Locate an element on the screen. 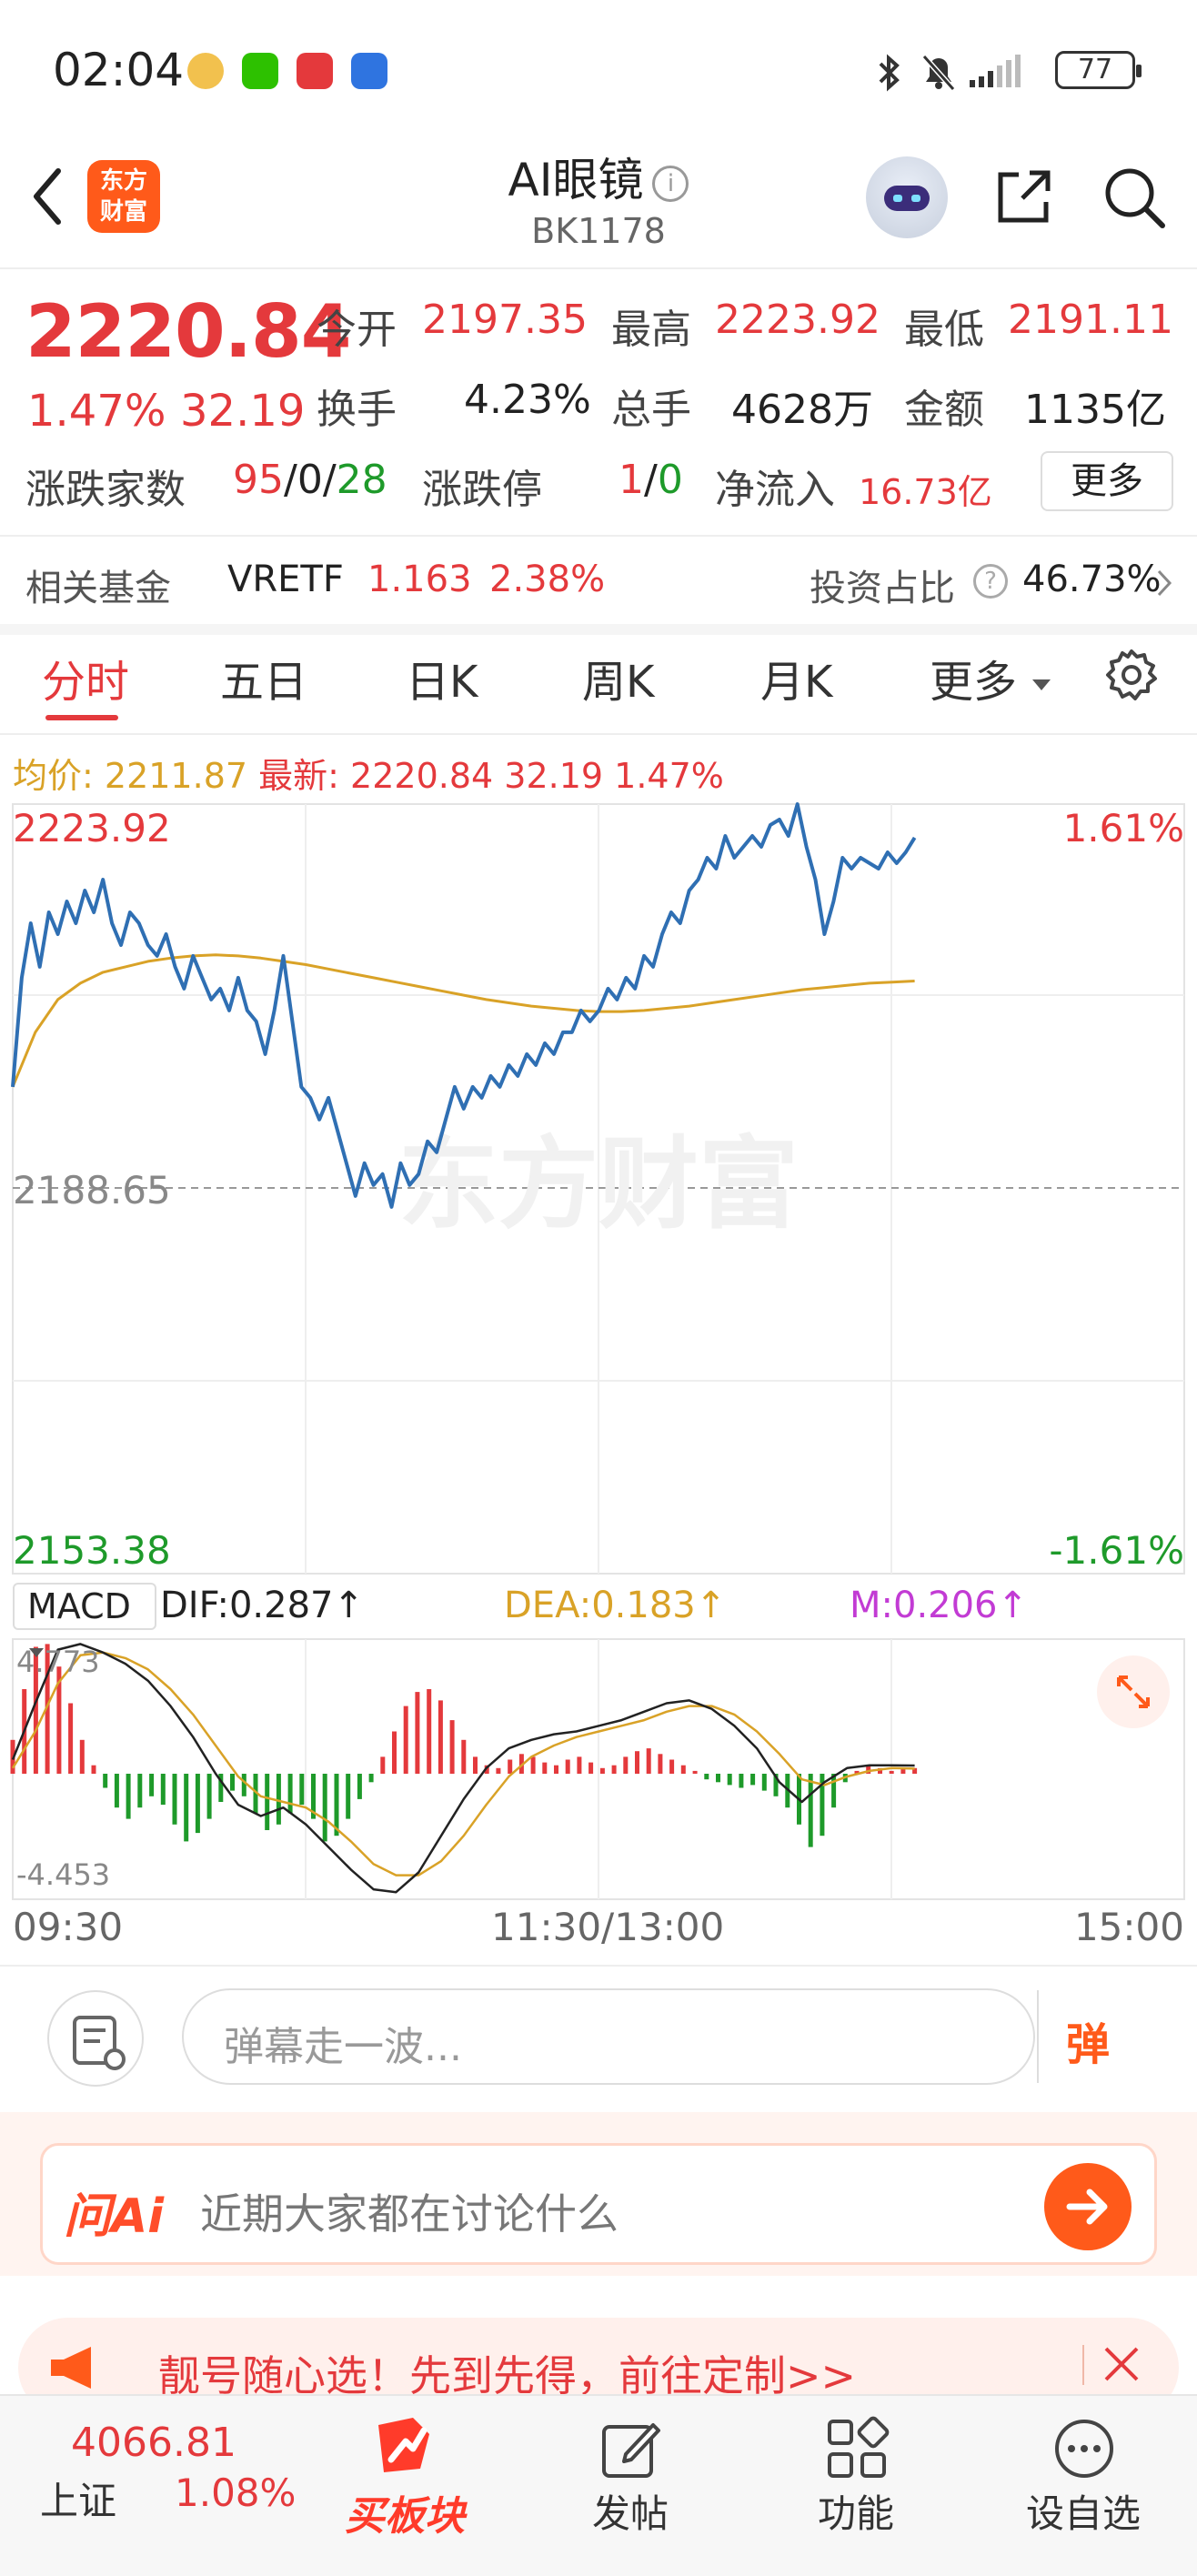 The height and width of the screenshot is (2576, 1197). breadth-up: 95 is located at coordinates (258, 480).